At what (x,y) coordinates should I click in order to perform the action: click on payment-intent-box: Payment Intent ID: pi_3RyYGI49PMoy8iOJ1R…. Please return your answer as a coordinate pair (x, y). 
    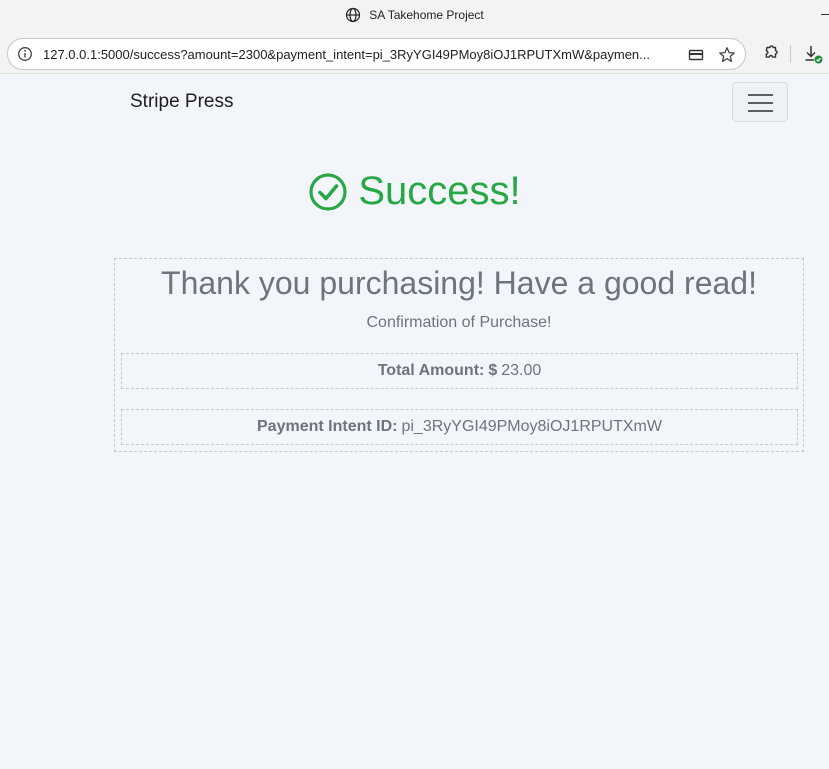
    Looking at the image, I should click on (459, 427).